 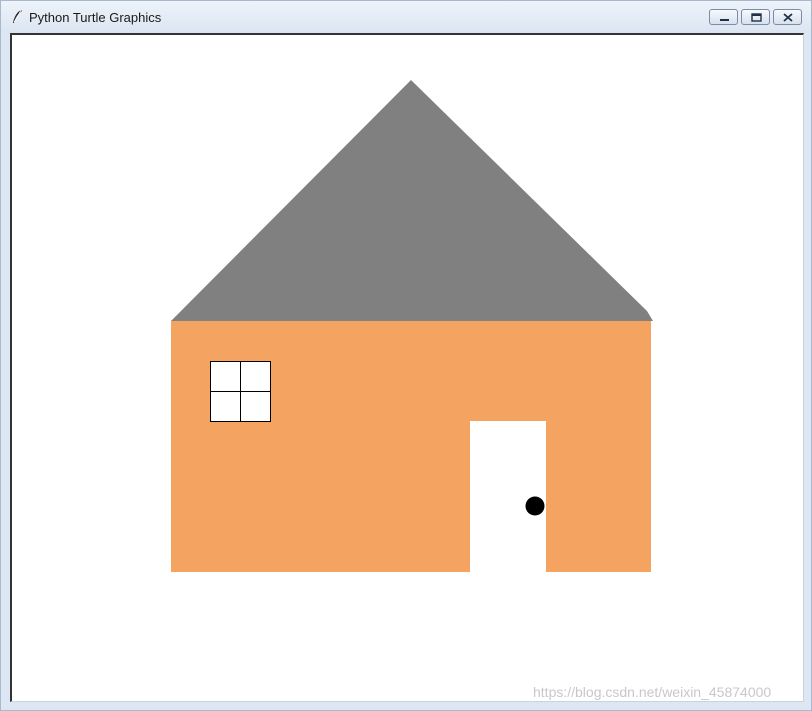 What do you see at coordinates (17, 17) in the screenshot?
I see `feather-pen-icon` at bounding box center [17, 17].